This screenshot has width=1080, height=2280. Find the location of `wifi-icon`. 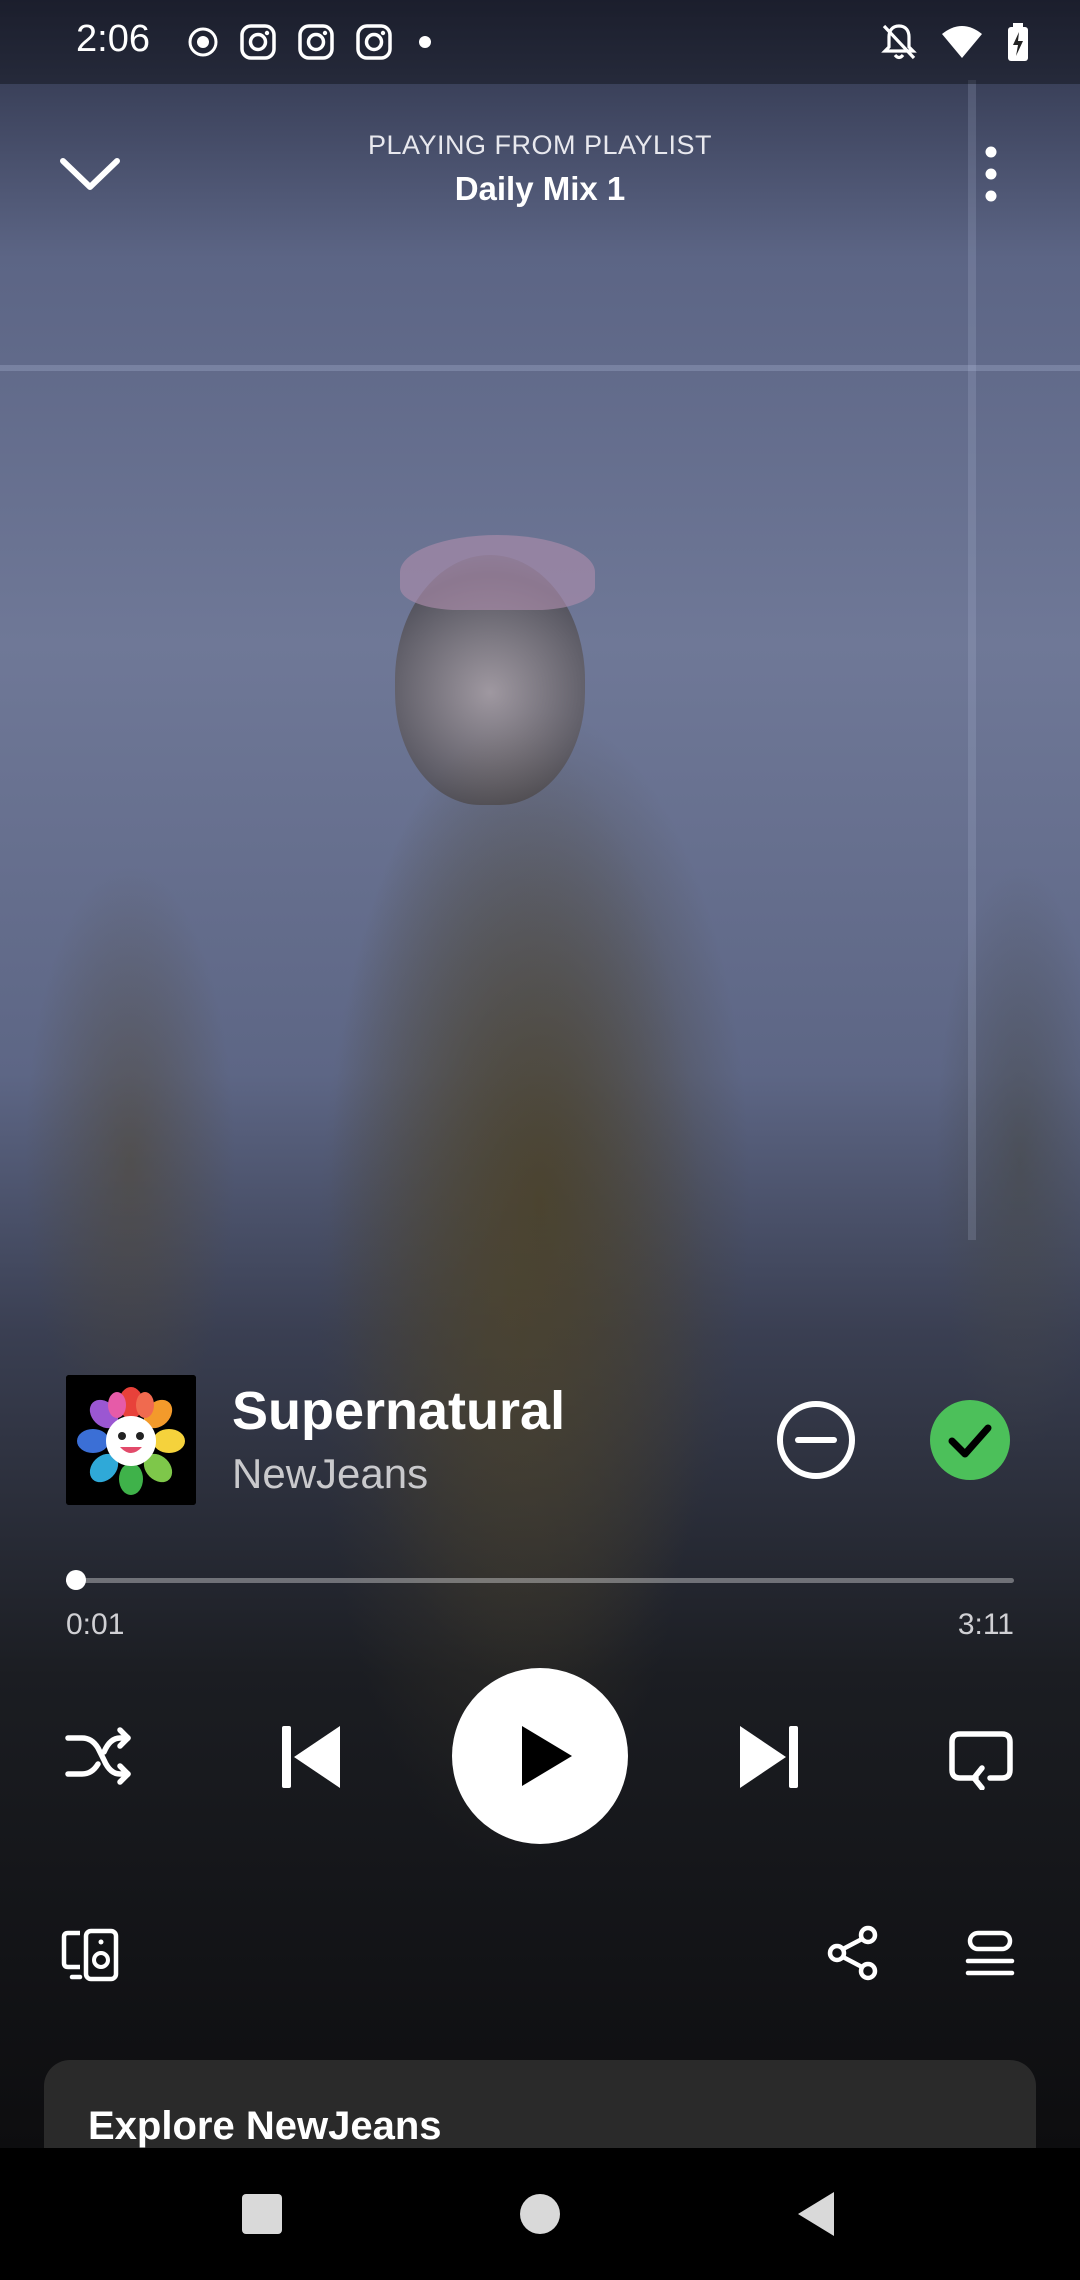

wifi-icon is located at coordinates (962, 42).